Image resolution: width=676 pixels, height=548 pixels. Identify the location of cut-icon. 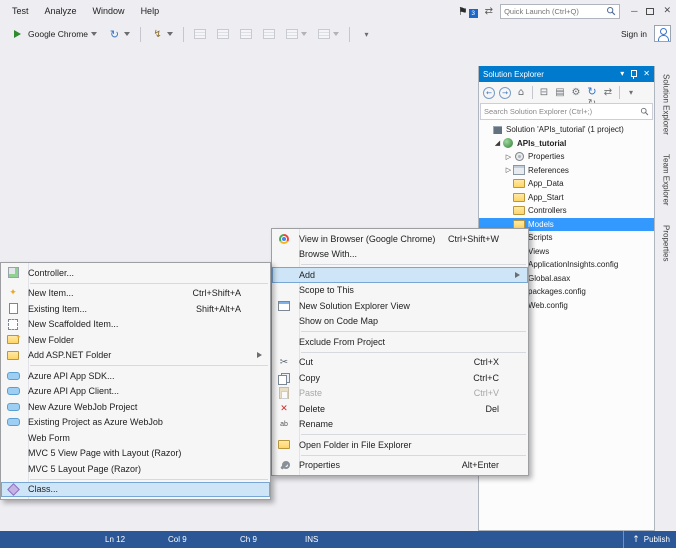
(284, 362).